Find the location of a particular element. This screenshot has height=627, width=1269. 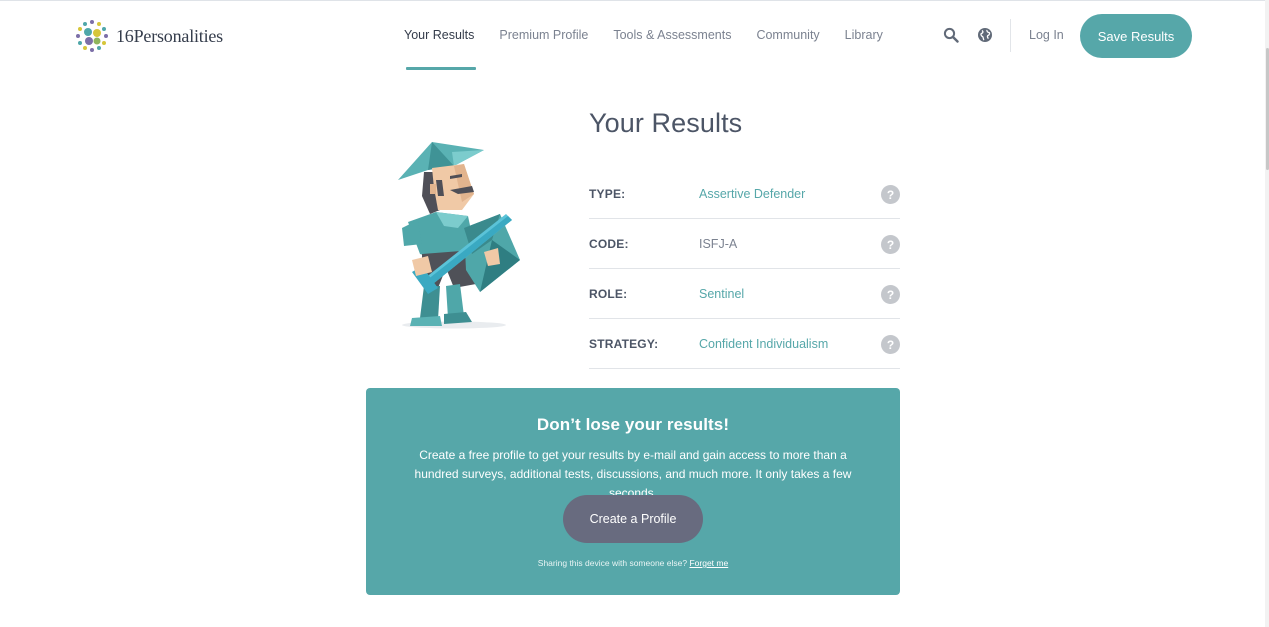

result-row-strategy: STRATEGY: Confident Individualism ? is located at coordinates (744, 344).